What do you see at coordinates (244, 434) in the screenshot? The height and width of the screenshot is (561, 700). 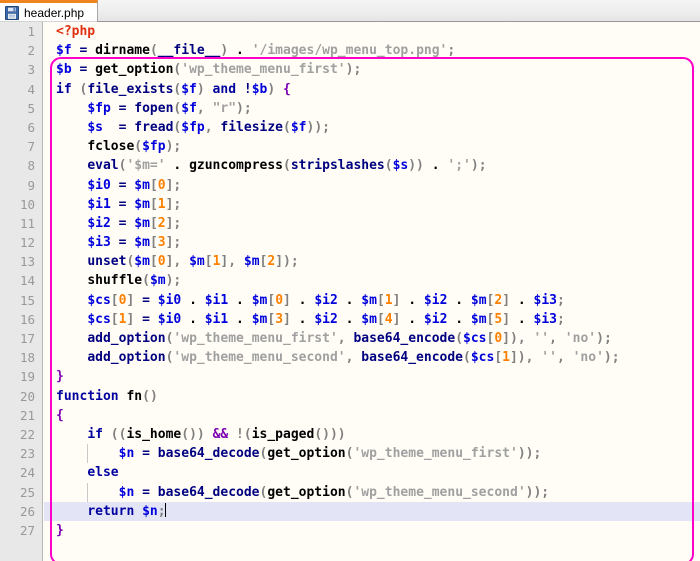 I see `code-token: !(` at bounding box center [244, 434].